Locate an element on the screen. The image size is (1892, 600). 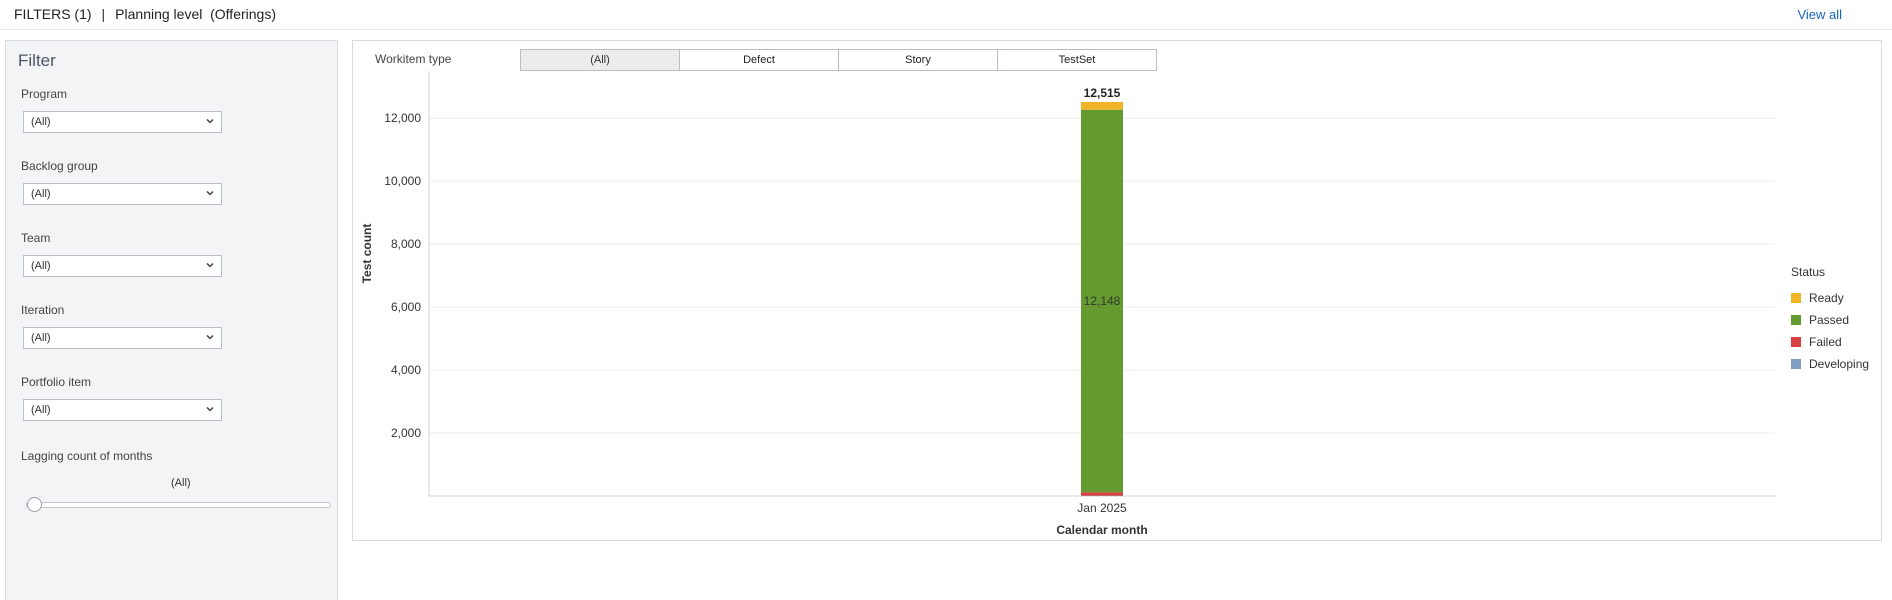
workitem-type-label: Workitem type is located at coordinates (413, 59).